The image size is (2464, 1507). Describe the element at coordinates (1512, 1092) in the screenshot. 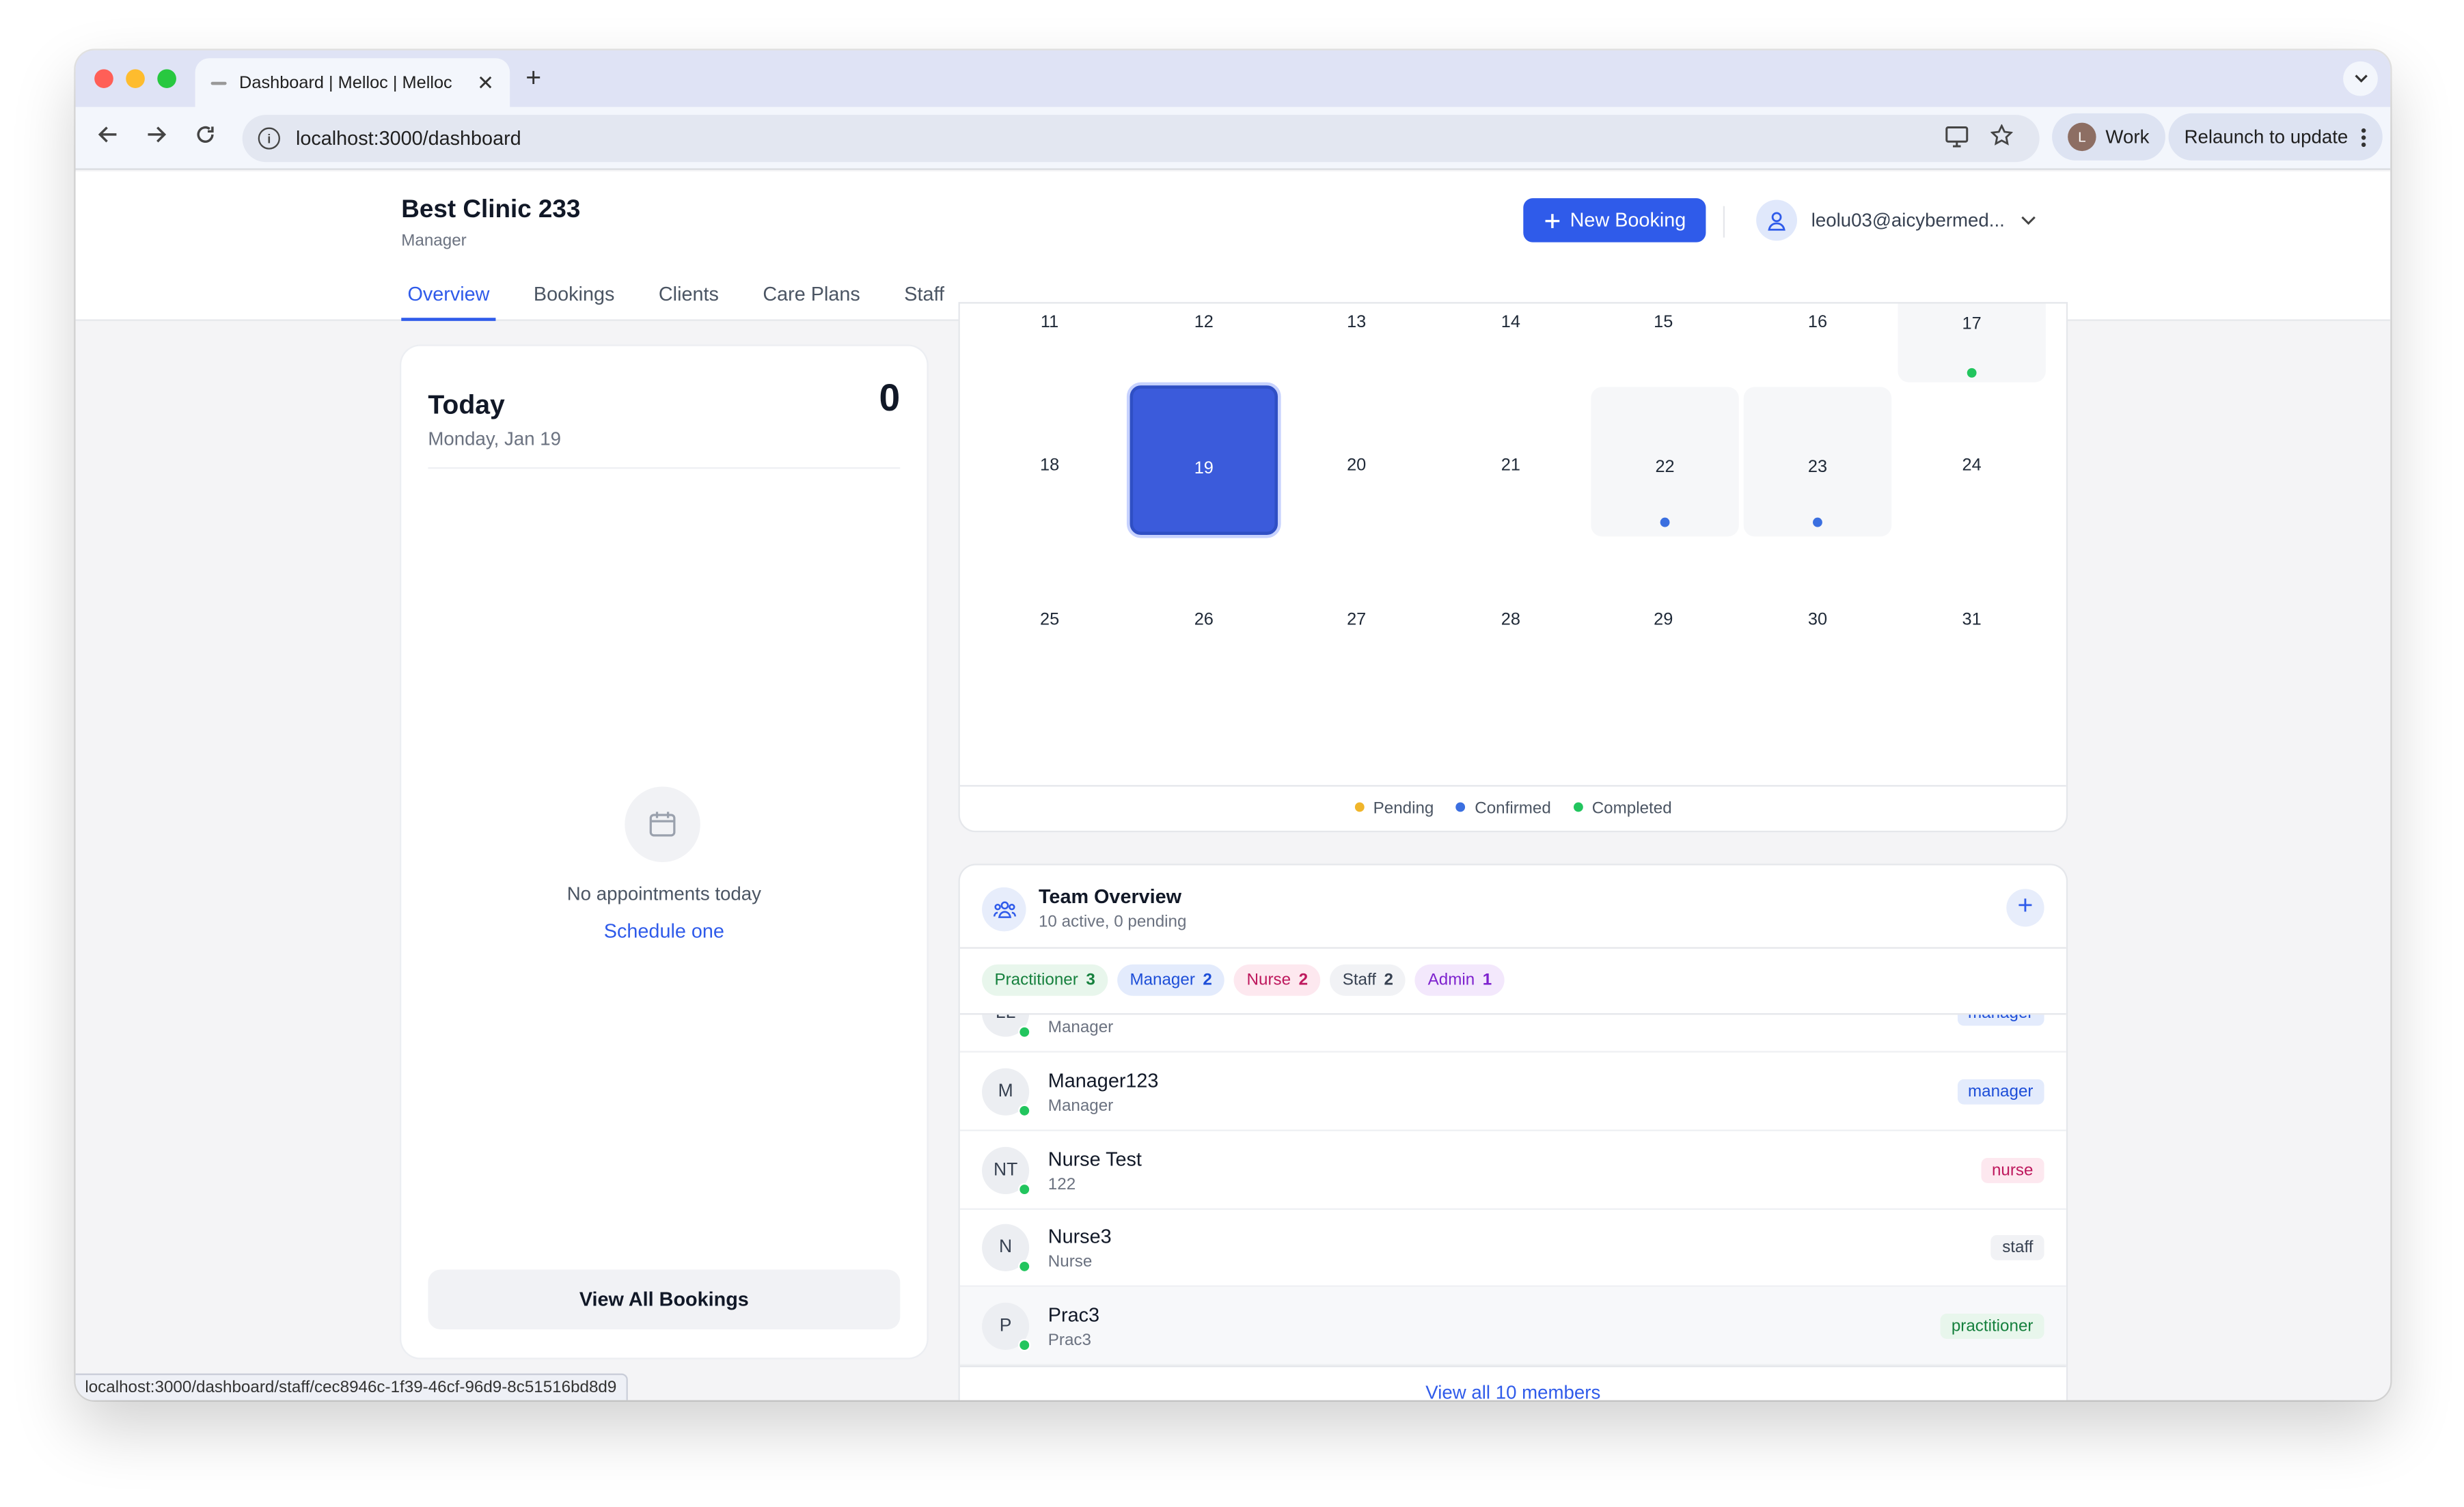

I see `team-member-row: M Manager123 Manager manager` at that location.